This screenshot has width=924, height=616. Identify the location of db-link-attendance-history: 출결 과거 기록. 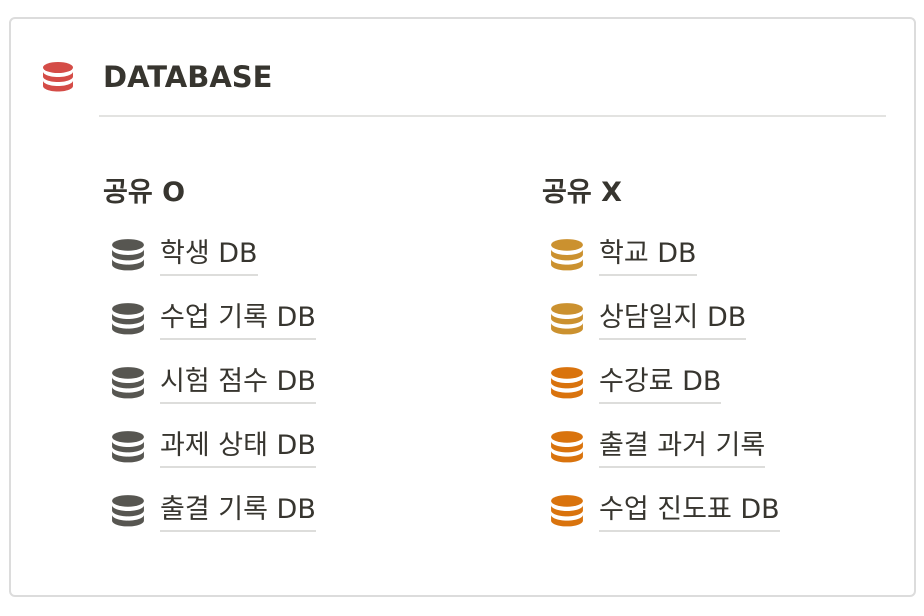
(732, 460).